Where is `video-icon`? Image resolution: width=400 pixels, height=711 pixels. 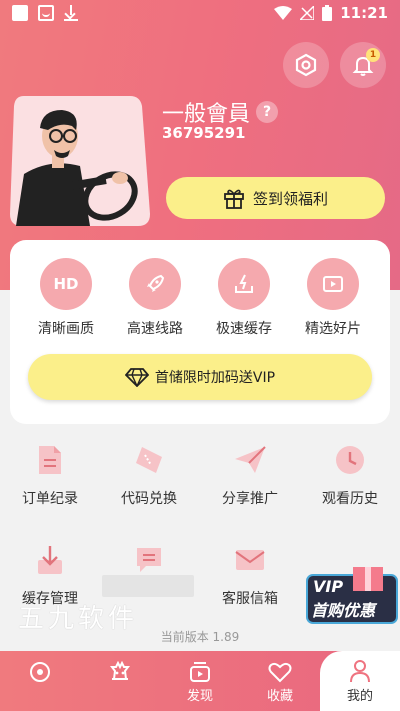 video-icon is located at coordinates (200, 667).